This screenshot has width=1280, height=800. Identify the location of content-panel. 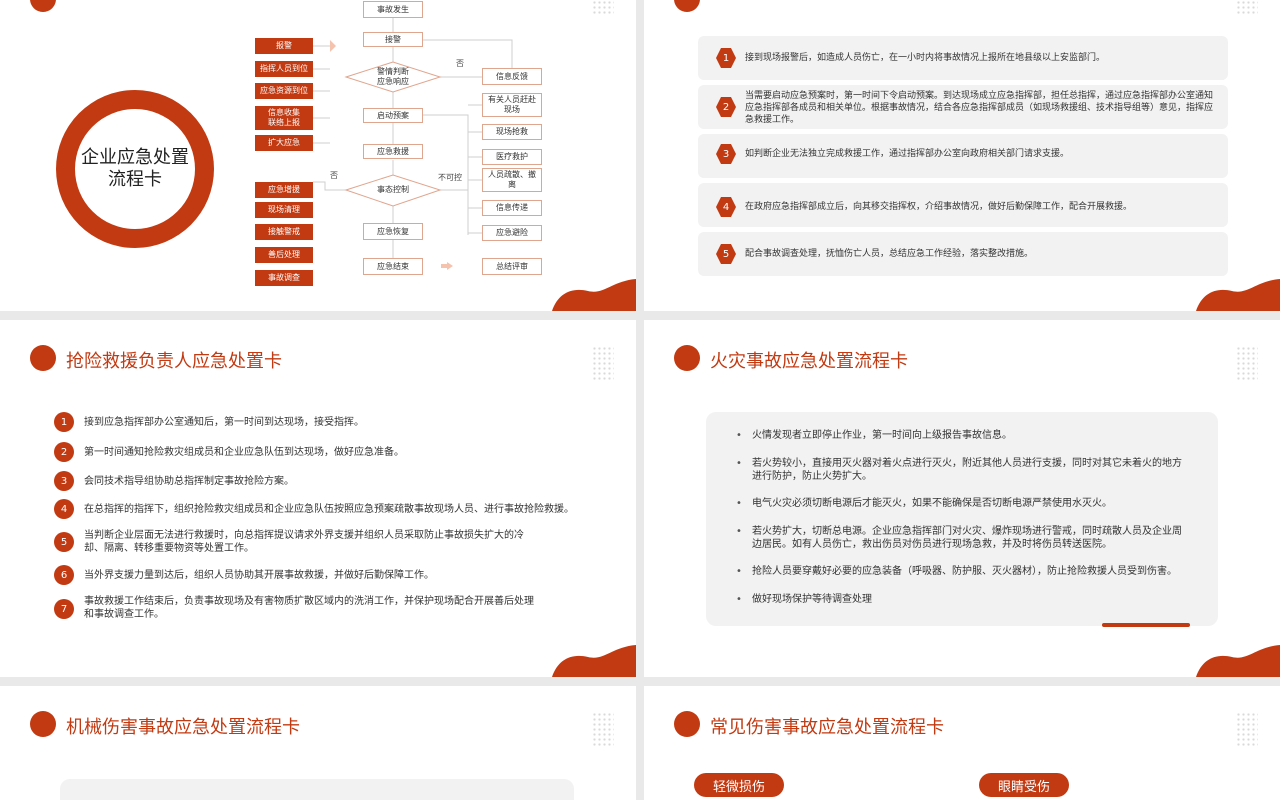
(317, 789).